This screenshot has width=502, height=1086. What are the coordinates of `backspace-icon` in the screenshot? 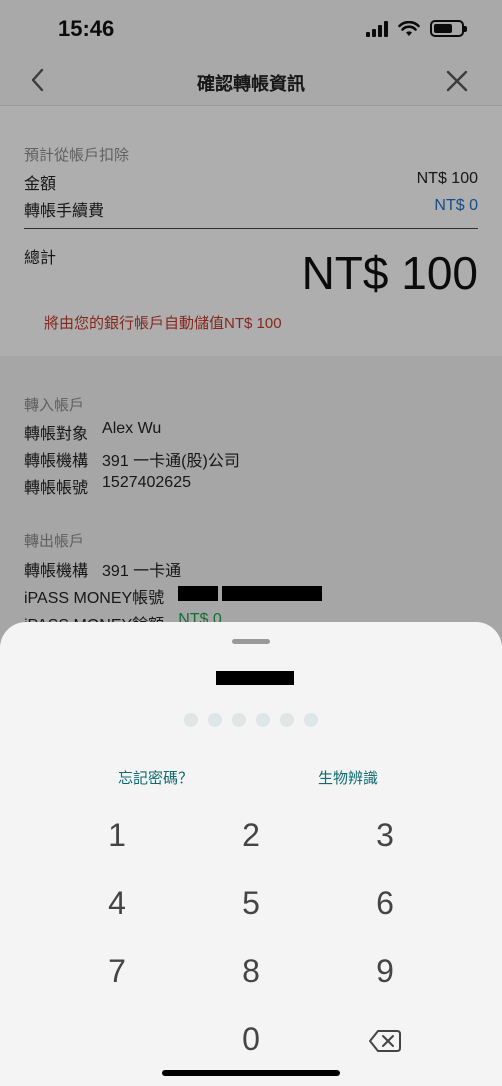 It's located at (385, 1041).